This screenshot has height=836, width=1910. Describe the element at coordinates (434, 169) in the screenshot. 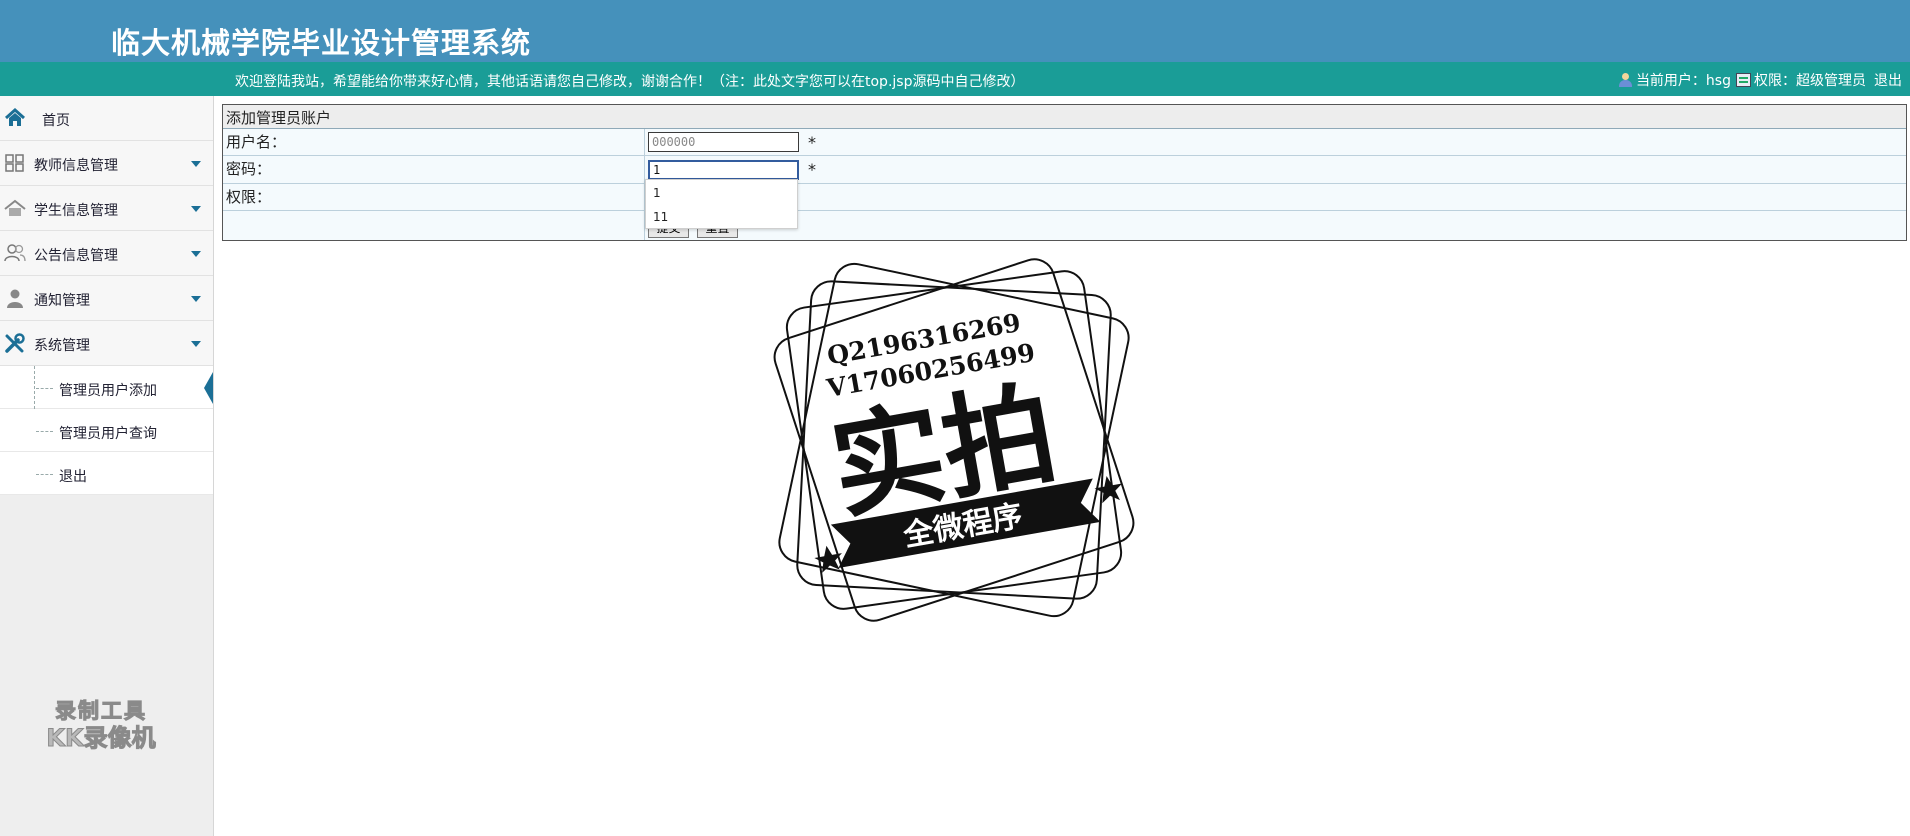

I see `password-label: 密码：` at that location.